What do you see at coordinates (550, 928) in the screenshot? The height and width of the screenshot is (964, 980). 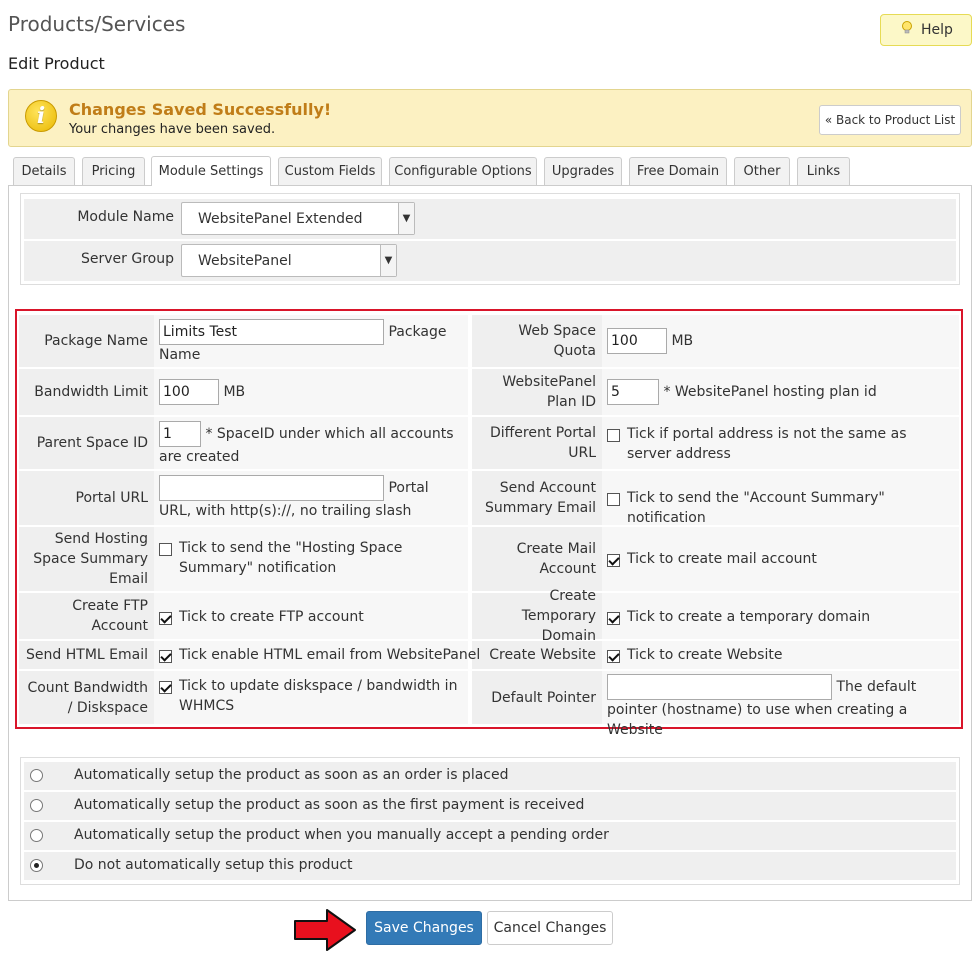 I see `cancel-changes-button: Cancel Changes` at bounding box center [550, 928].